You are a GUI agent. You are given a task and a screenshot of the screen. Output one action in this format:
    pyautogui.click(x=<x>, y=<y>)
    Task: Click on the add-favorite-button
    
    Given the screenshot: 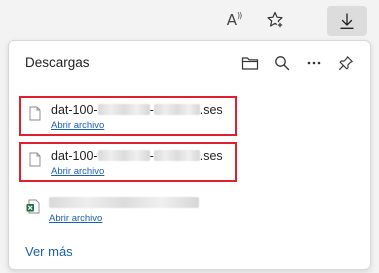 What is the action you would take?
    pyautogui.click(x=275, y=20)
    